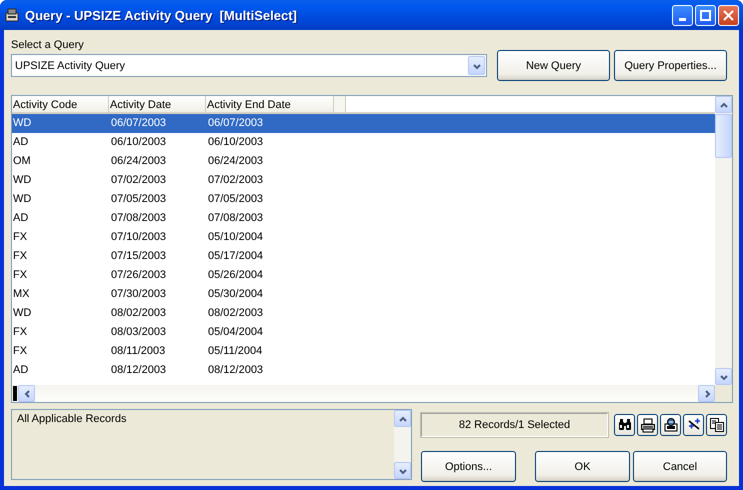 This screenshot has width=743, height=490. What do you see at coordinates (363, 351) in the screenshot?
I see `table-row: FX 08/11/2003 05/11/2004` at bounding box center [363, 351].